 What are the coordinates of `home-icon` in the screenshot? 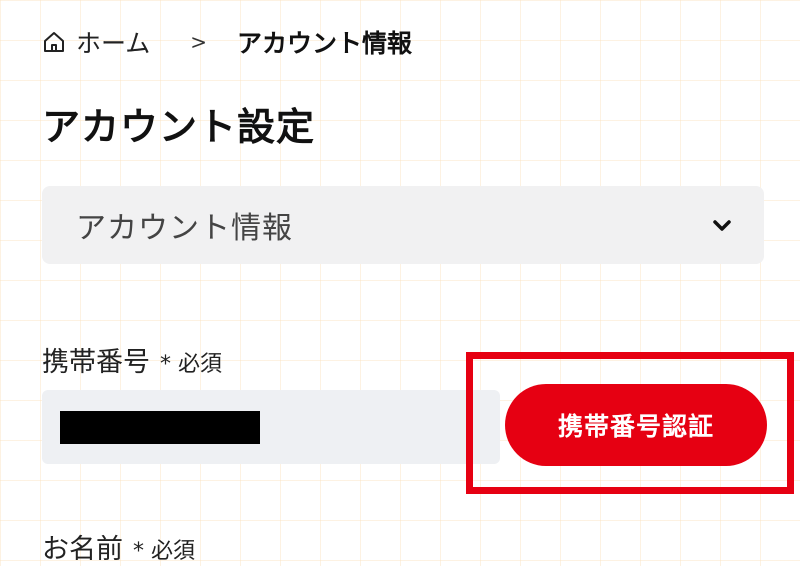 It's located at (54, 42).